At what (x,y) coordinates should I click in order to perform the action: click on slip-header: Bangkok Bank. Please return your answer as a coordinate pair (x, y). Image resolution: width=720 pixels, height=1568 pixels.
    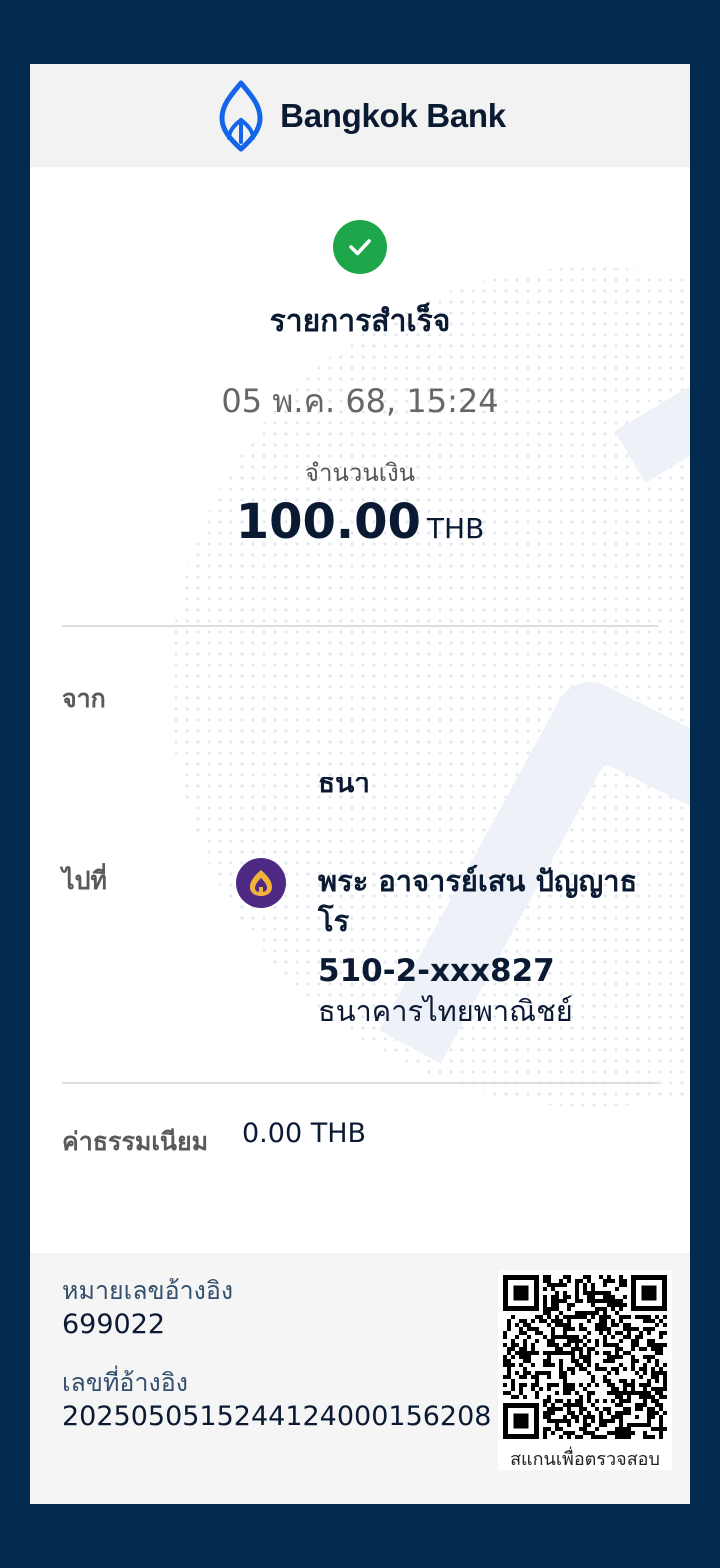
    Looking at the image, I should click on (360, 115).